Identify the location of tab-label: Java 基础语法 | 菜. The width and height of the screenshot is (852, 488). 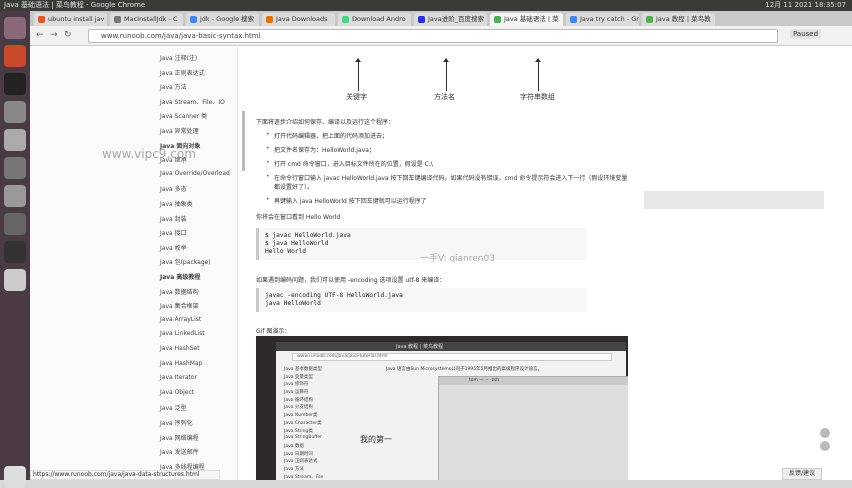
(531, 19).